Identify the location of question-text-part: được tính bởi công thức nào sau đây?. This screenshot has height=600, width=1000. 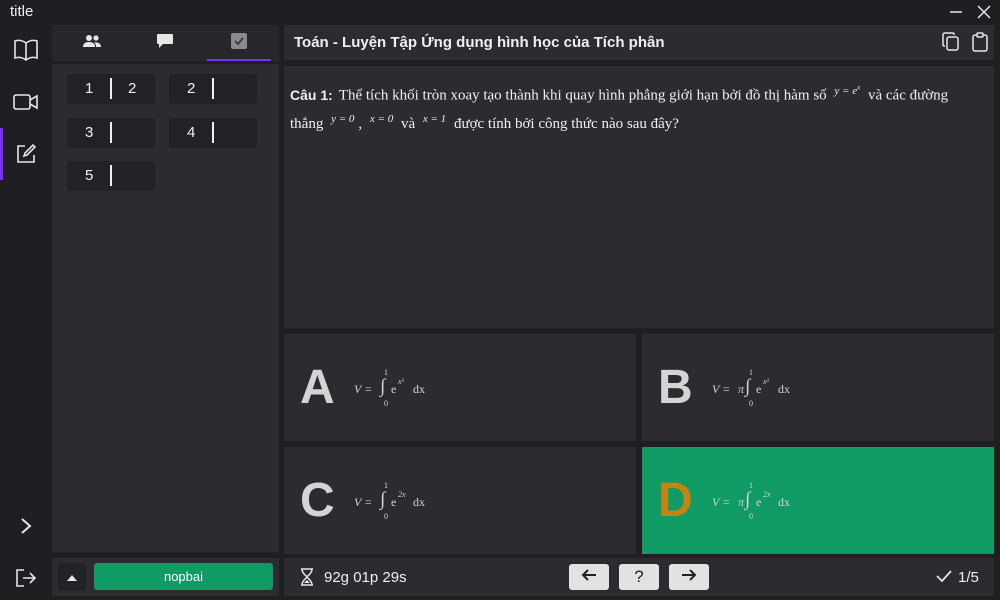
(566, 123).